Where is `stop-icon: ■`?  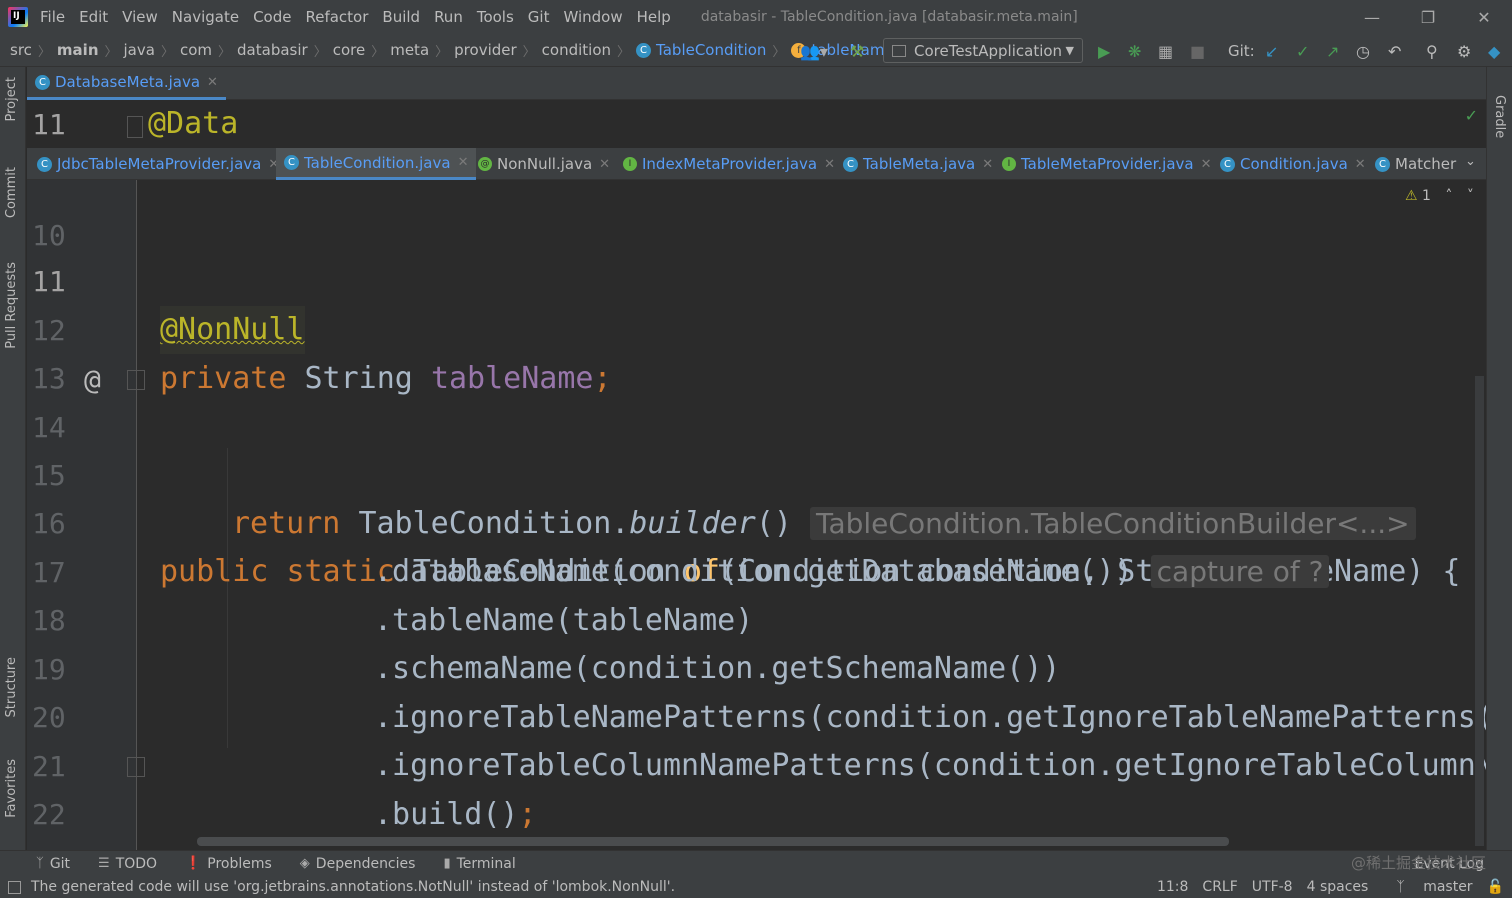 stop-icon: ■ is located at coordinates (1197, 51).